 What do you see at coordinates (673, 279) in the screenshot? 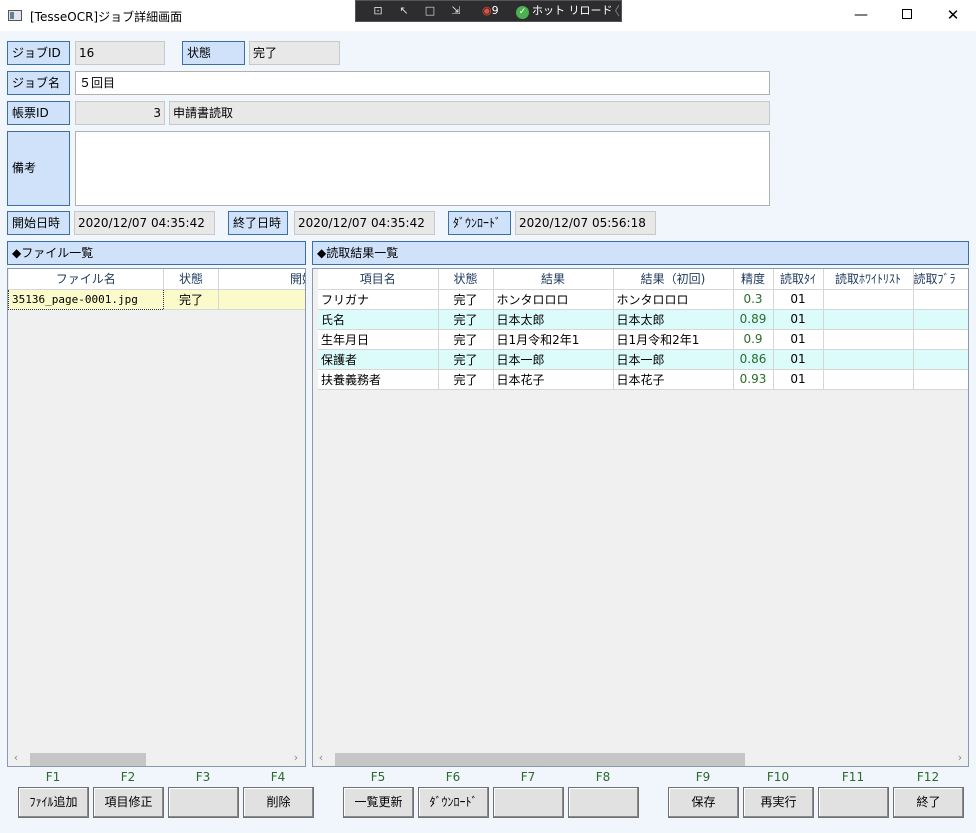
I see `first-result-column-header: 結果（初回)` at bounding box center [673, 279].